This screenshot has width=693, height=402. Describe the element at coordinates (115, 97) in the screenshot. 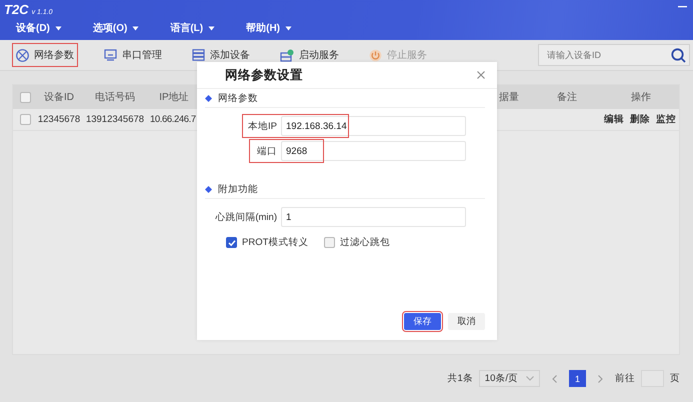

I see `column-header: 电话号码` at that location.